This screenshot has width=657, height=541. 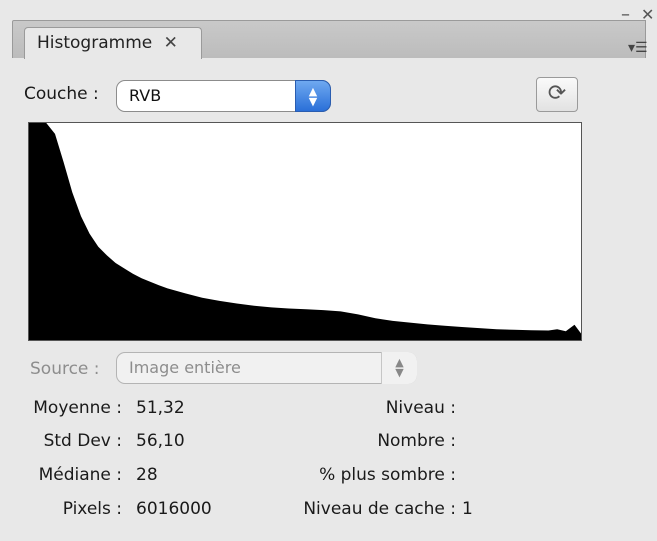 I want to click on refresh-icon: ⟳, so click(x=557, y=94).